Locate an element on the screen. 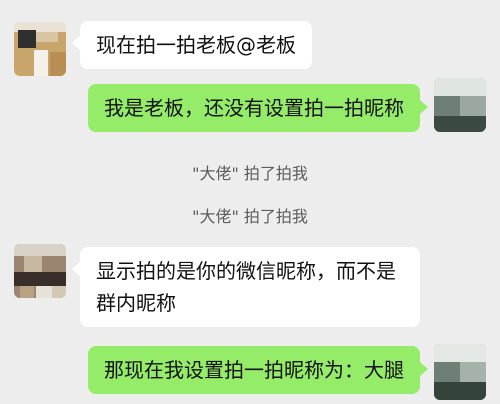  message-bubble-incoming: 现在拍一拍老板@老板 is located at coordinates (196, 45).